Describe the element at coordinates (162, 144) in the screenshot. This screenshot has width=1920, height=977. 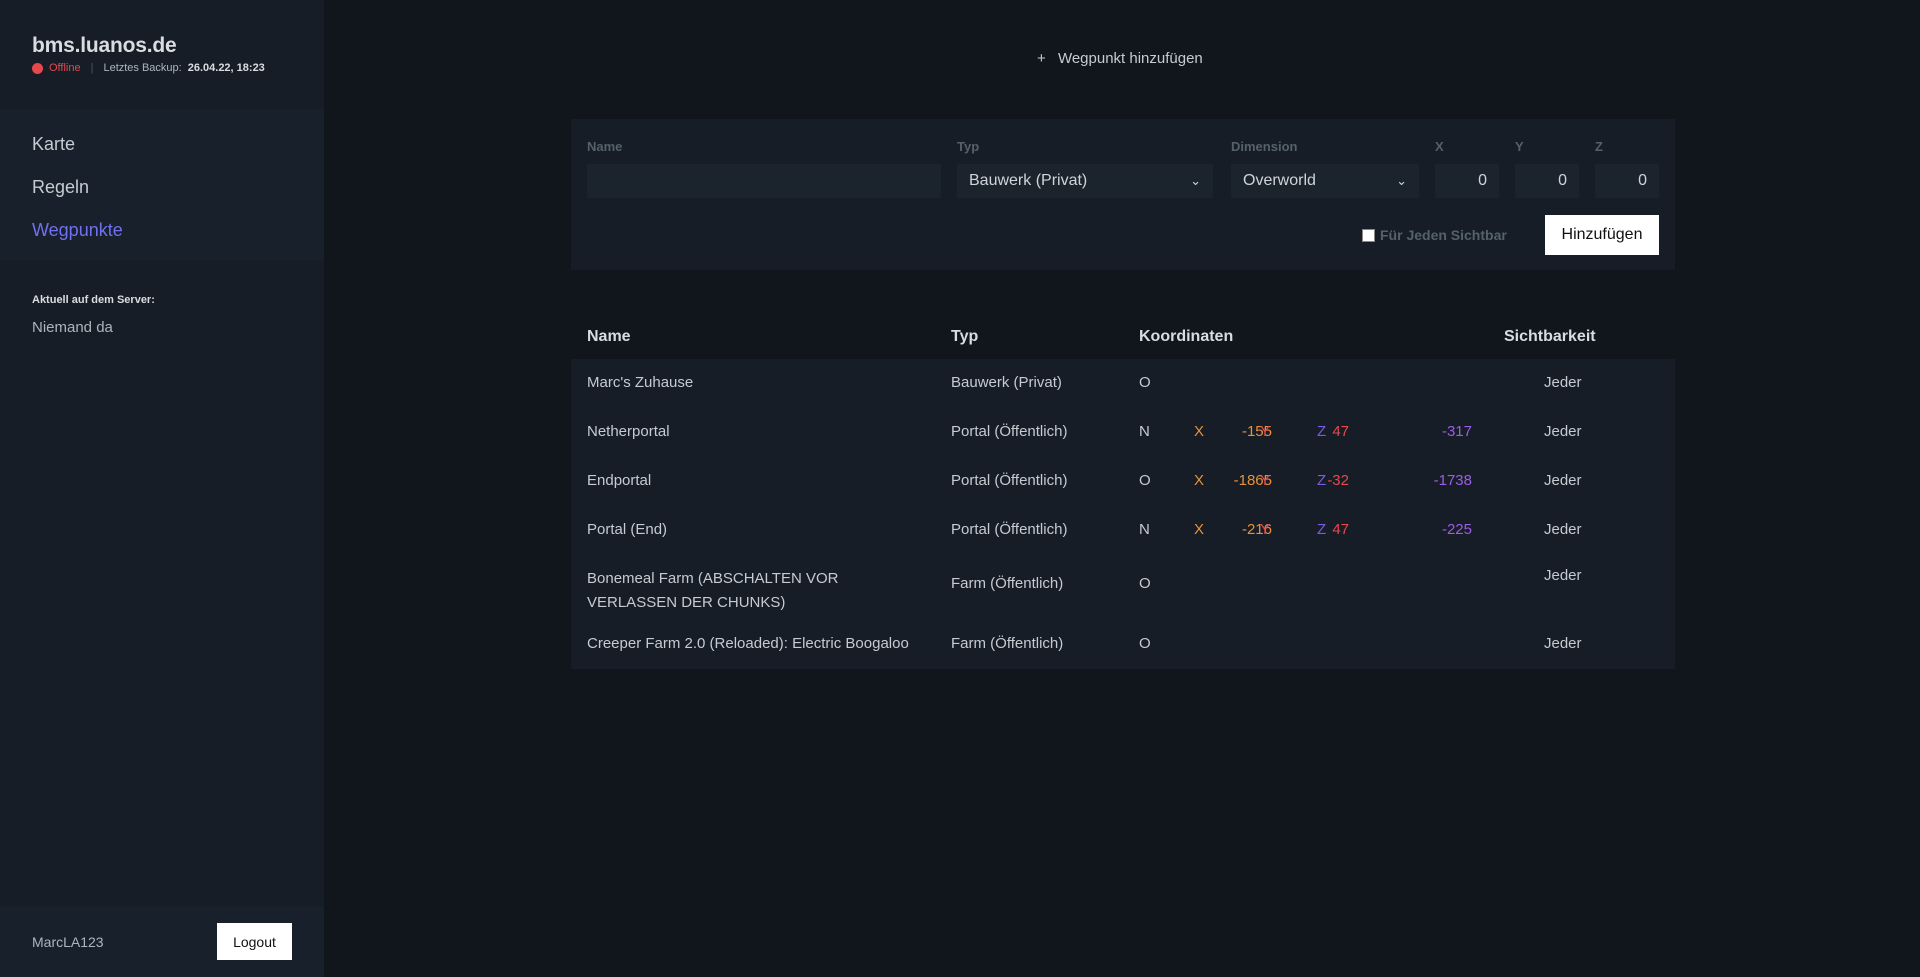
I see `nav-item-karte: Karte` at that location.